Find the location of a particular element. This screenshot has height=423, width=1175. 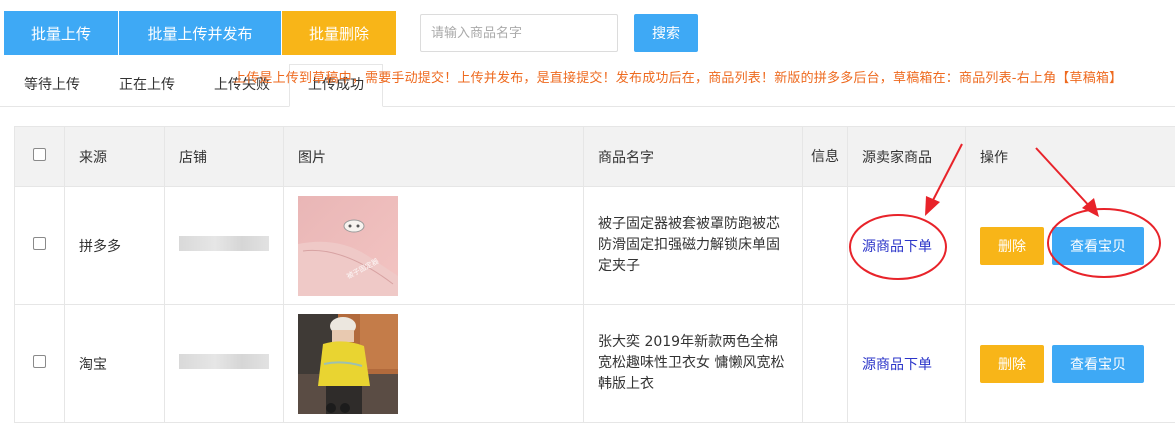

row-image-cell is located at coordinates (434, 364).